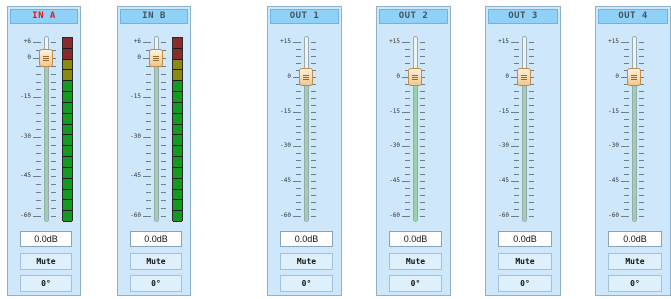 The image size is (671, 299). I want to click on scale-label: 0, so click(289, 76).